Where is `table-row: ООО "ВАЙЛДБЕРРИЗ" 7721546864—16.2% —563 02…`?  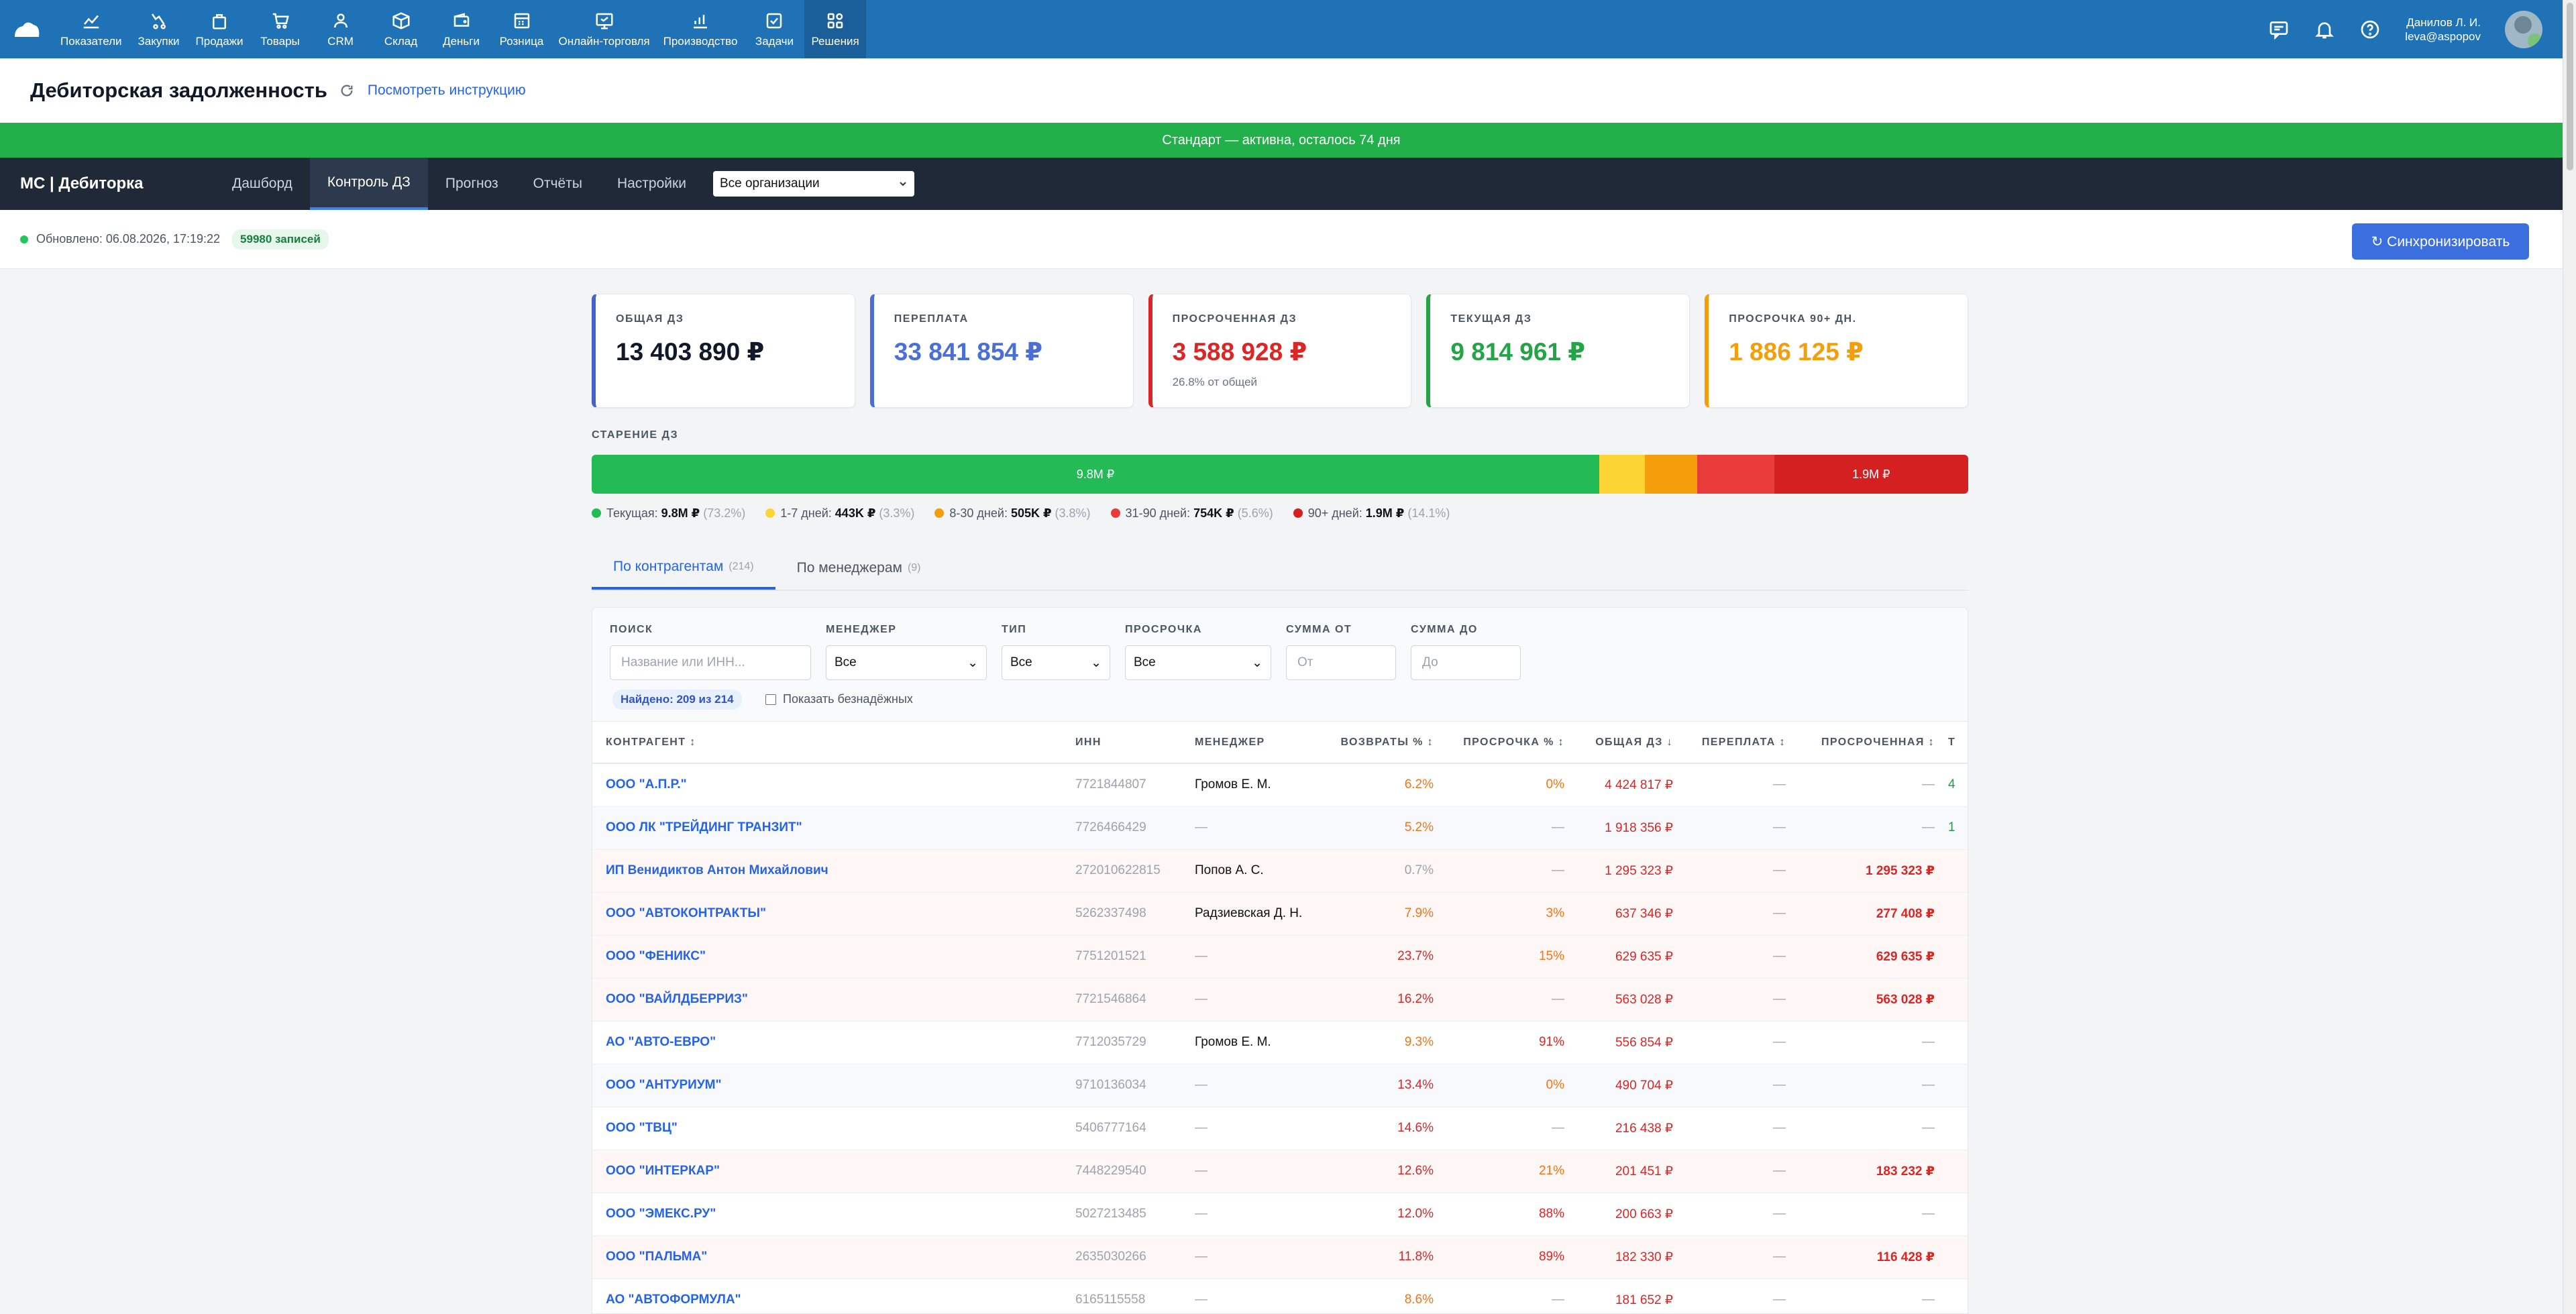
table-row: ООО "ВАЙЛДБЕРРИЗ" 7721546864—16.2% —563 02… is located at coordinates (1280, 1000).